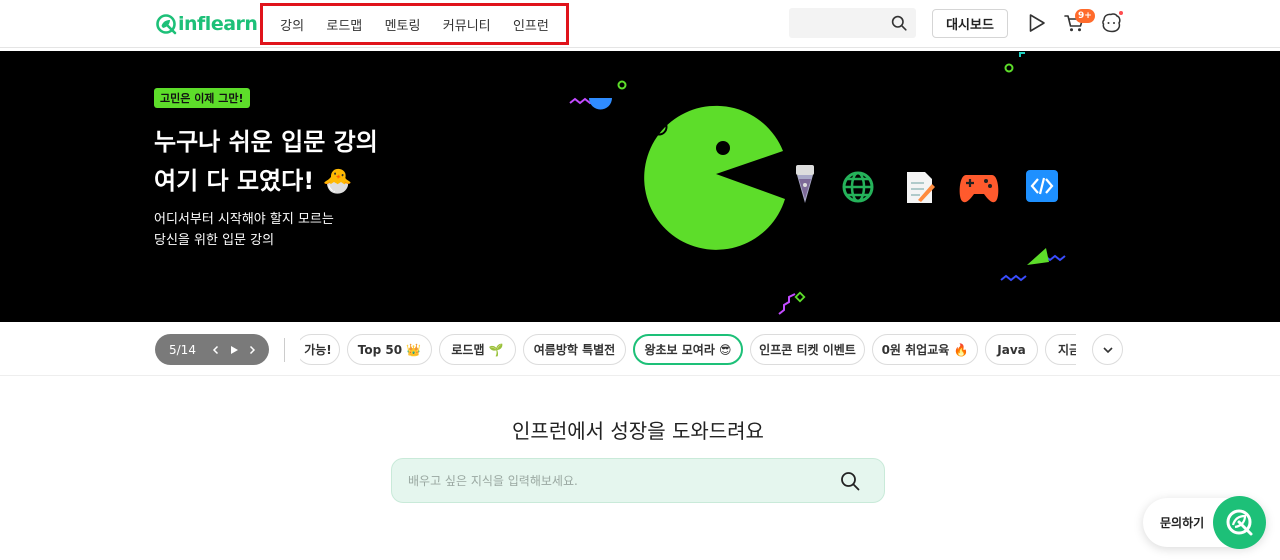 This screenshot has height=560, width=1280. What do you see at coordinates (477, 349) in the screenshot?
I see `chip-roadmap: 로드맵 🌱` at bounding box center [477, 349].